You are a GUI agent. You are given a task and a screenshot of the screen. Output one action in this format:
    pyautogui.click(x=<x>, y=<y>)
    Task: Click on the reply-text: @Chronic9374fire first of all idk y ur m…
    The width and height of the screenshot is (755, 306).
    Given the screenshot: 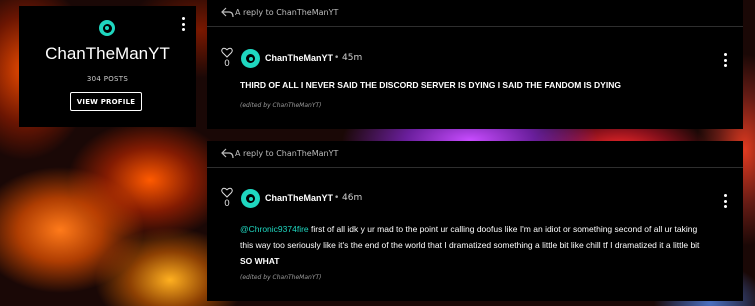 What is the action you would take?
    pyautogui.click(x=475, y=245)
    